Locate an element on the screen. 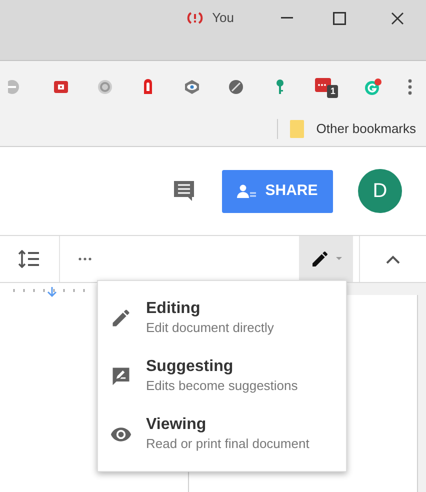 This screenshot has width=426, height=492. mode-description: Read or print final document is located at coordinates (228, 444).